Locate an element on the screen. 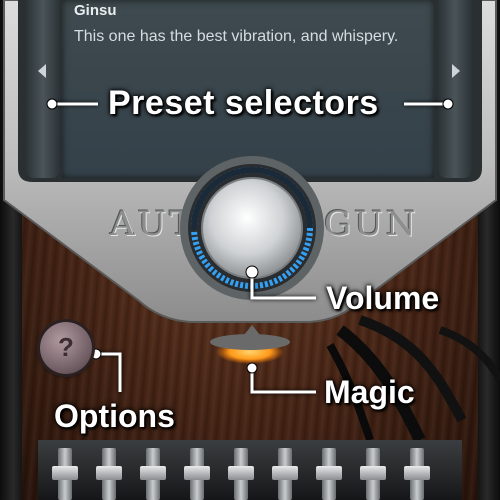 Image resolution: width=500 pixels, height=500 pixels. options-button: ? is located at coordinates (66, 348).